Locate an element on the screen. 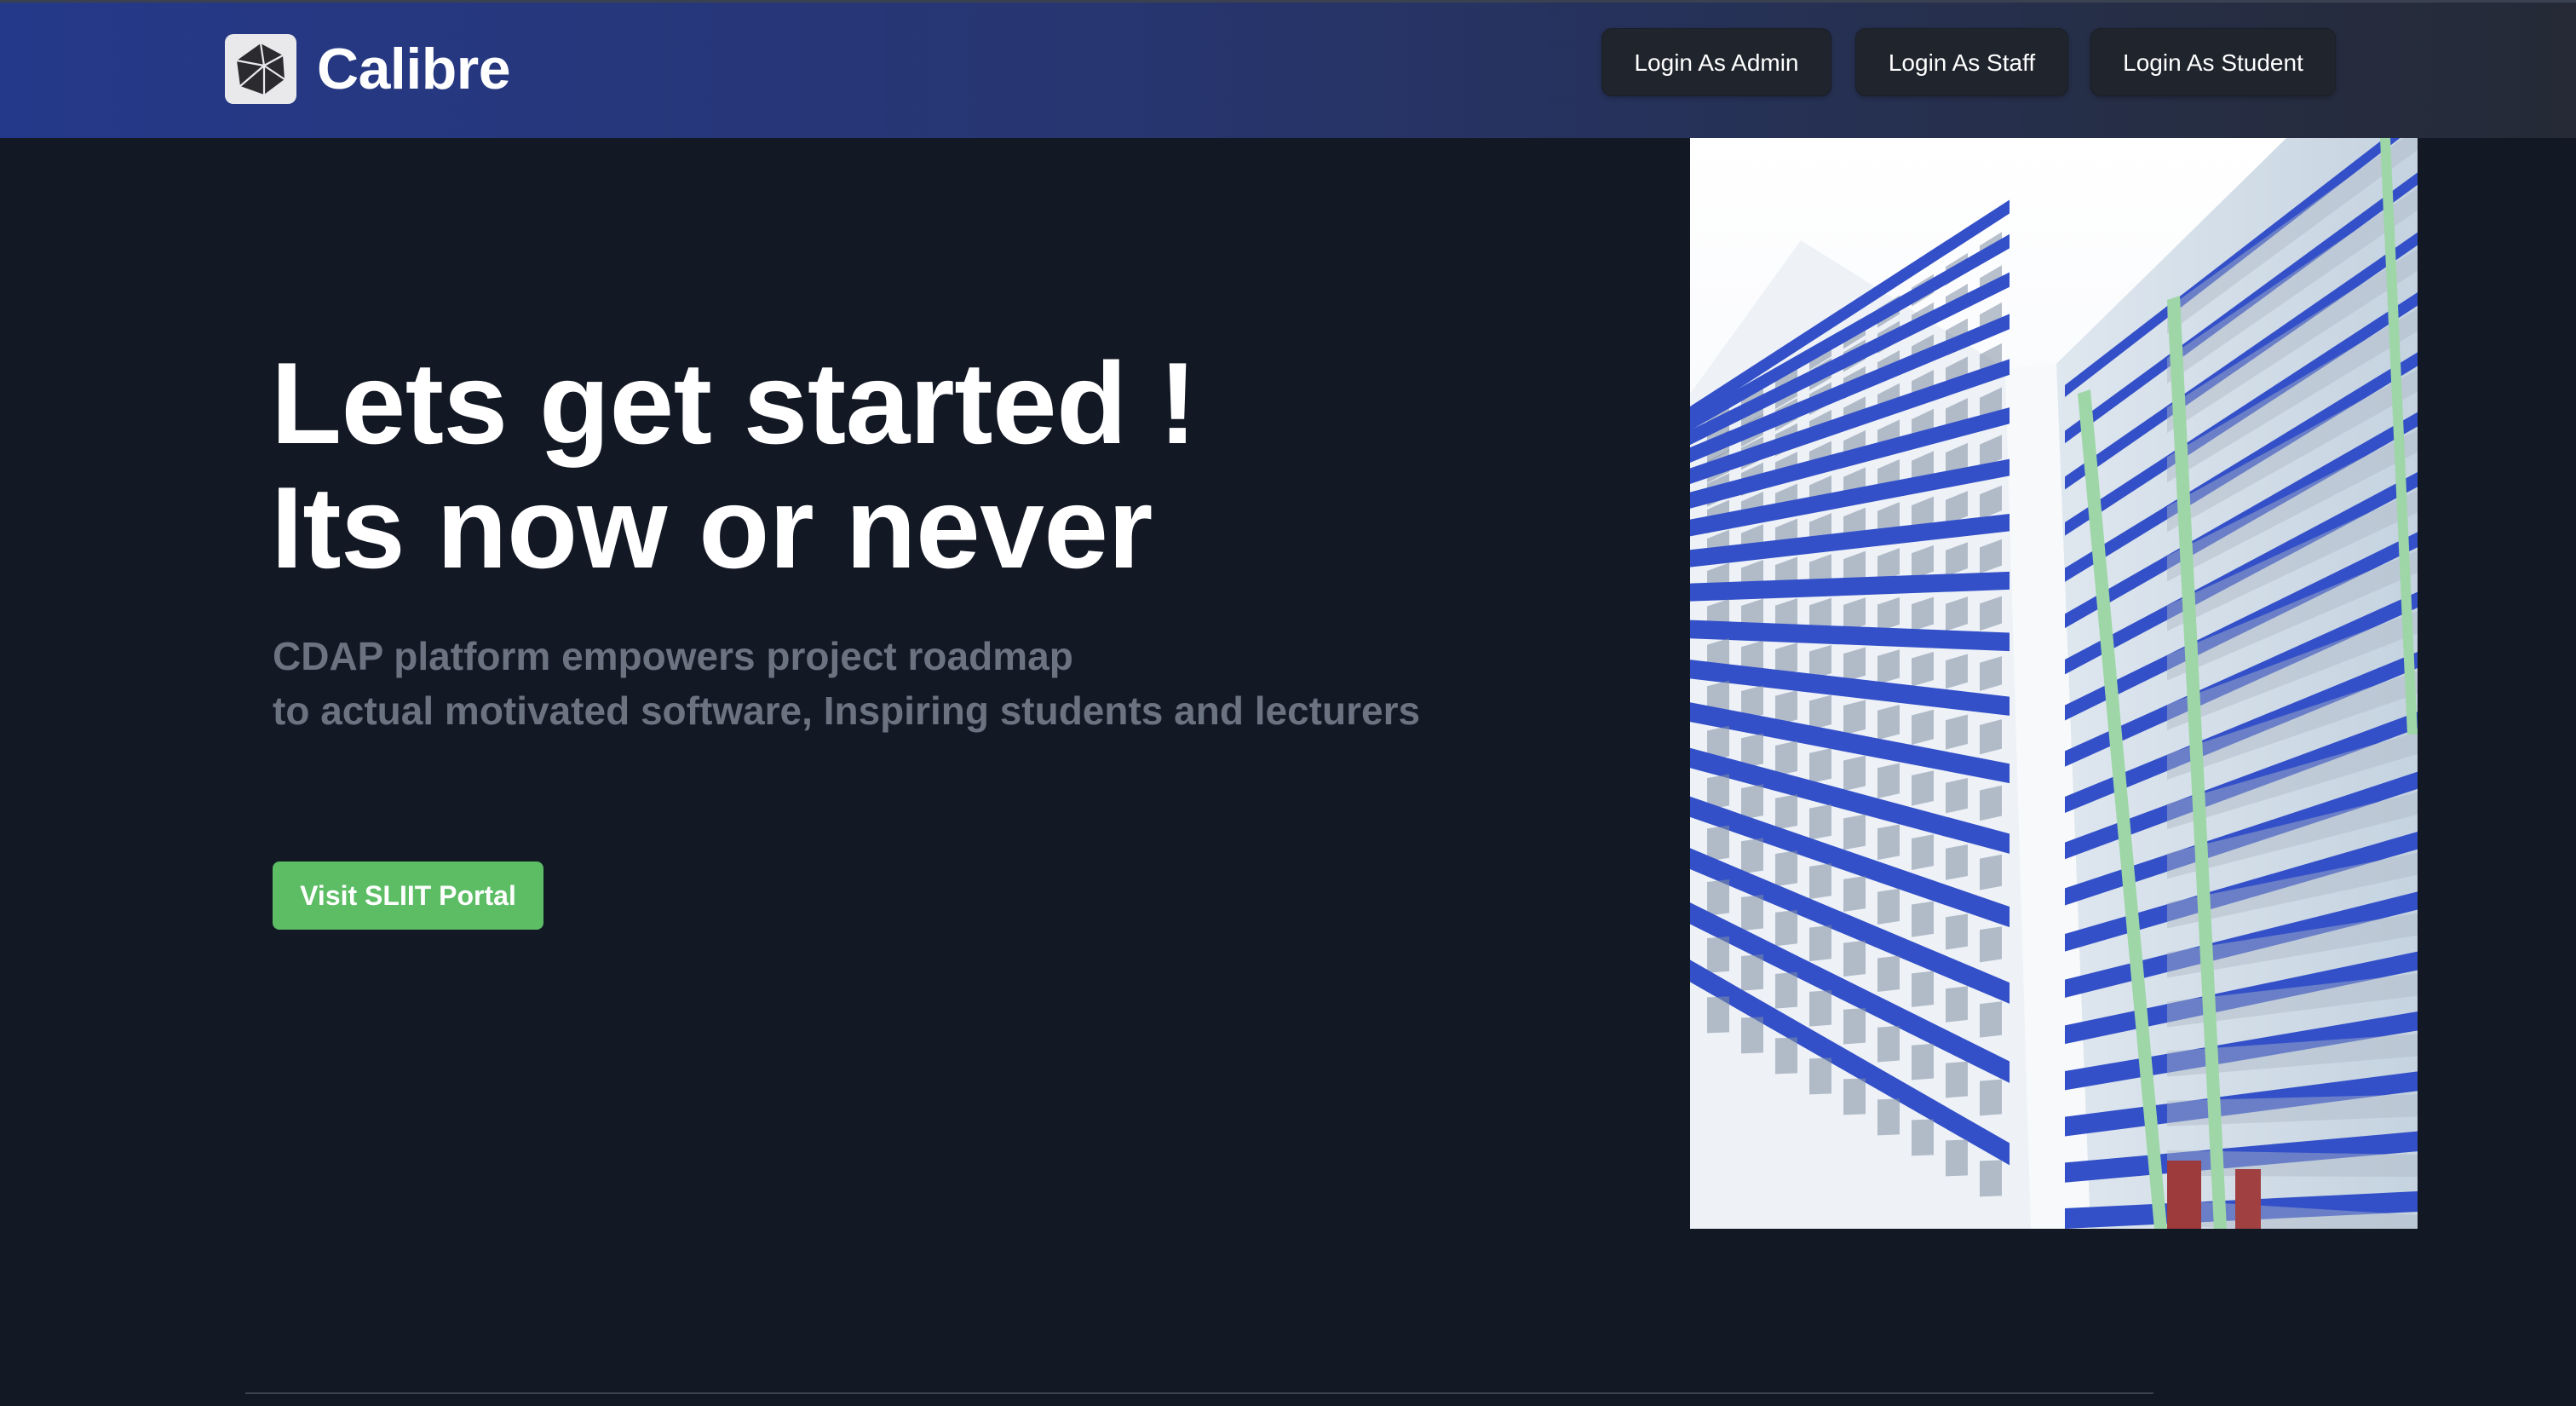 Image resolution: width=2576 pixels, height=1406 pixels. visit-sliit-portal-button: Visit SLIIT Portal is located at coordinates (408, 895).